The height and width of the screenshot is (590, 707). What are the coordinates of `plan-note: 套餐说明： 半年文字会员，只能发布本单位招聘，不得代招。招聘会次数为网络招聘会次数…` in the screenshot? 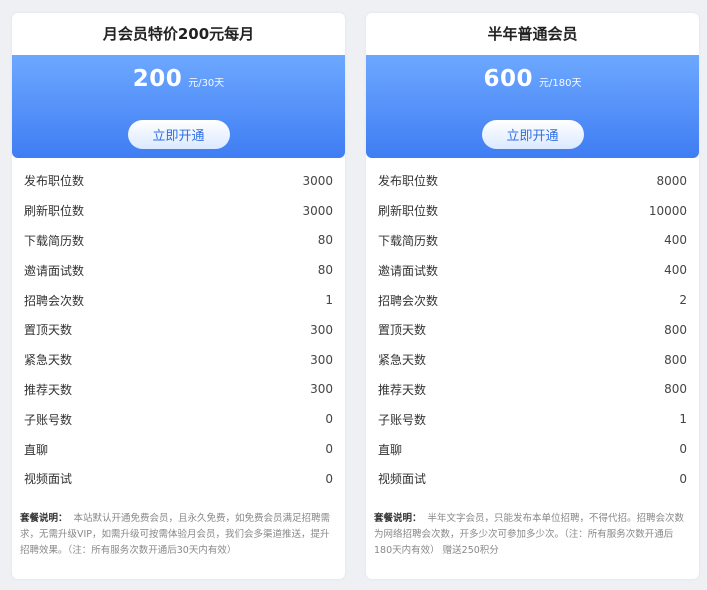 It's located at (531, 535).